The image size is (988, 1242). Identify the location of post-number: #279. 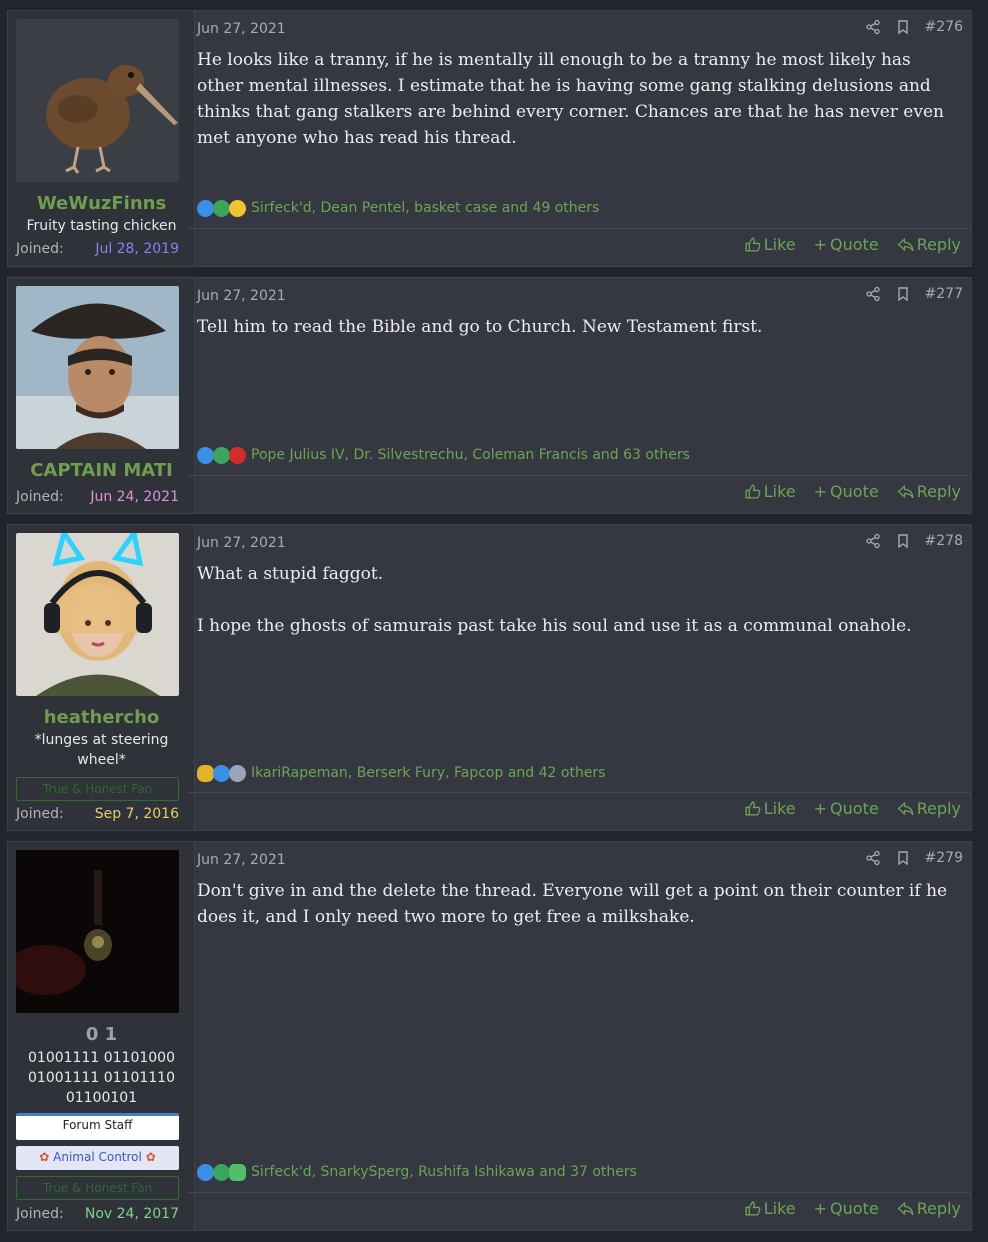
(944, 858).